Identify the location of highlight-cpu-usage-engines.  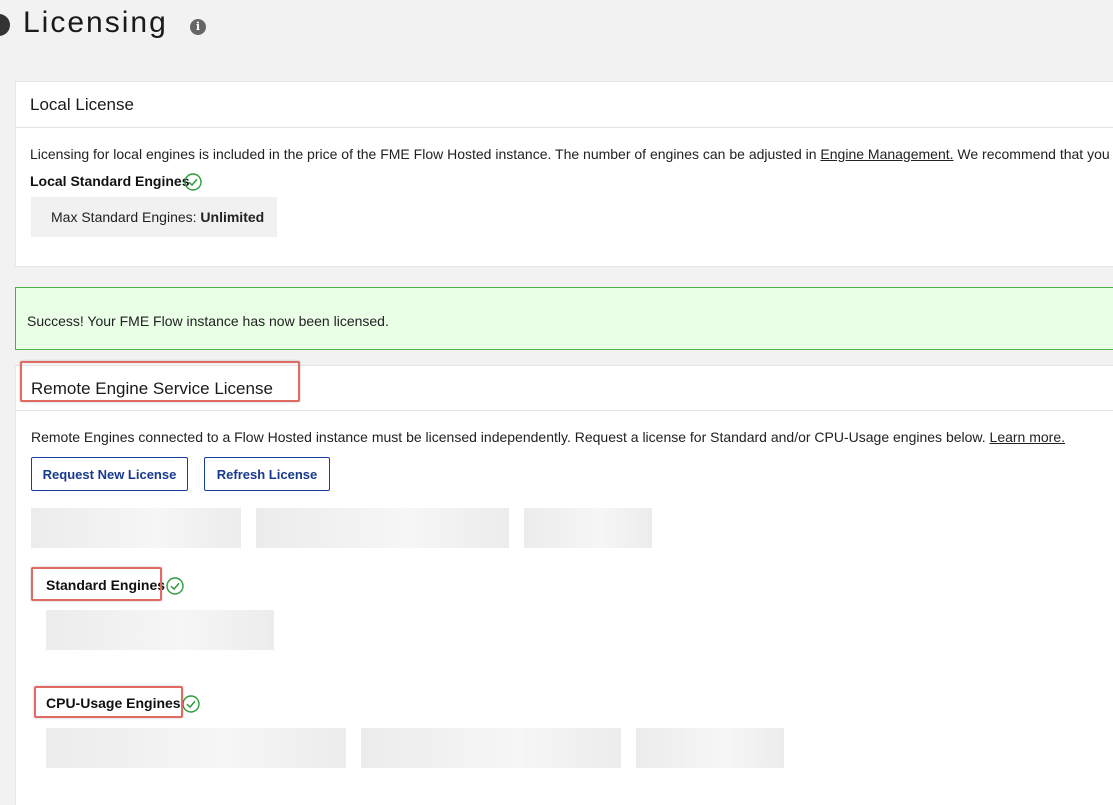
(108, 702).